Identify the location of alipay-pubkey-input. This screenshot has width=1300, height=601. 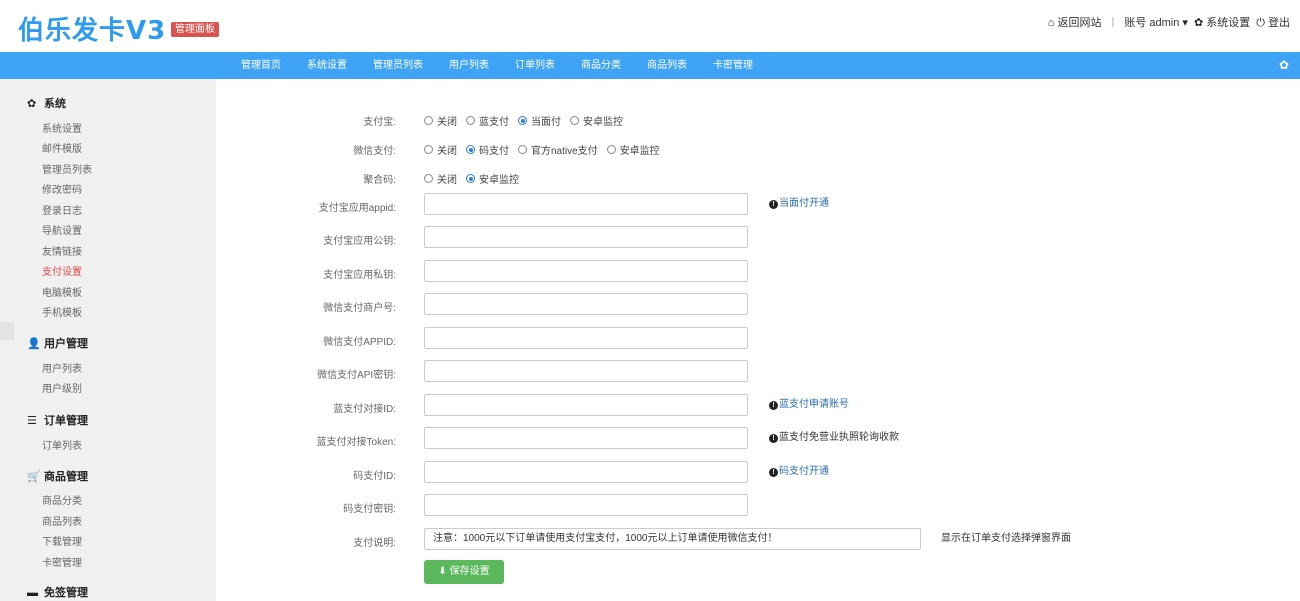
(586, 237).